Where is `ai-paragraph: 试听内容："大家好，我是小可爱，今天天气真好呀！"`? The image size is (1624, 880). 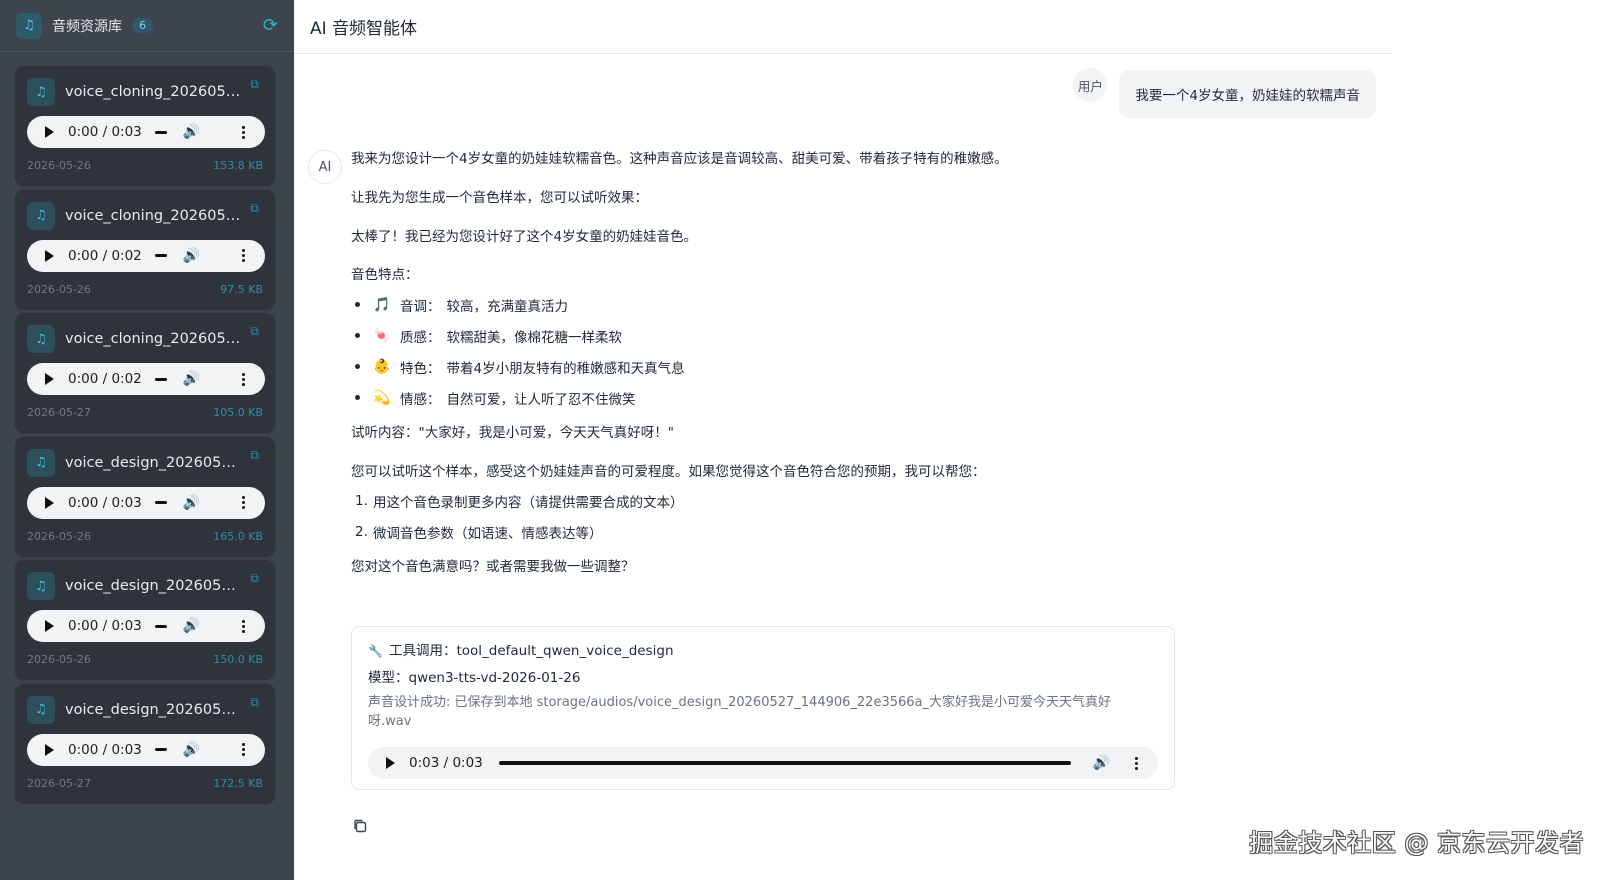 ai-paragraph: 试听内容："大家好，我是小可爱，今天天气真好呀！" is located at coordinates (512, 433).